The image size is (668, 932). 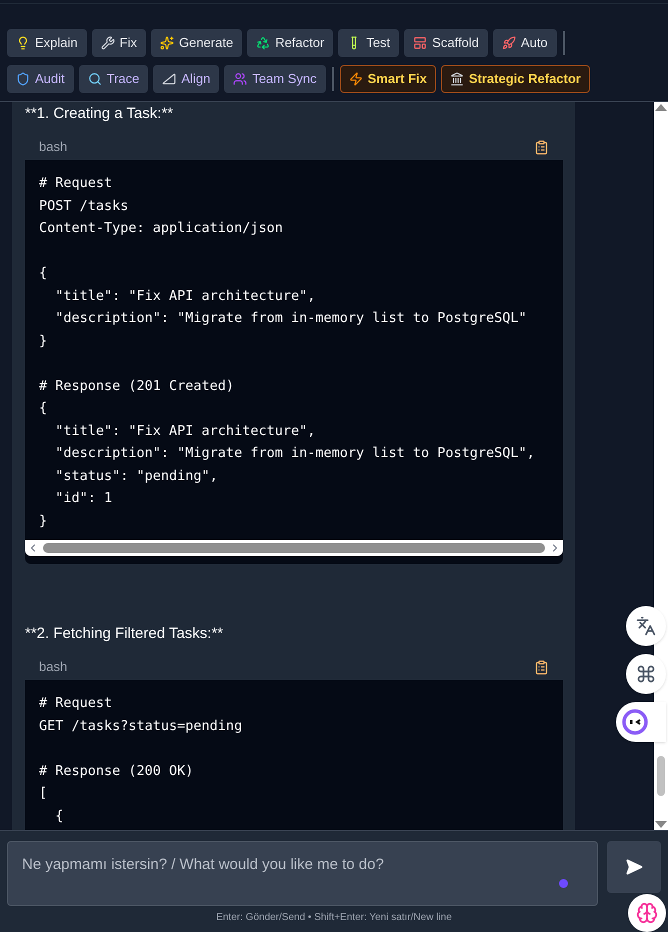 What do you see at coordinates (95, 79) in the screenshot?
I see `search-icon` at bounding box center [95, 79].